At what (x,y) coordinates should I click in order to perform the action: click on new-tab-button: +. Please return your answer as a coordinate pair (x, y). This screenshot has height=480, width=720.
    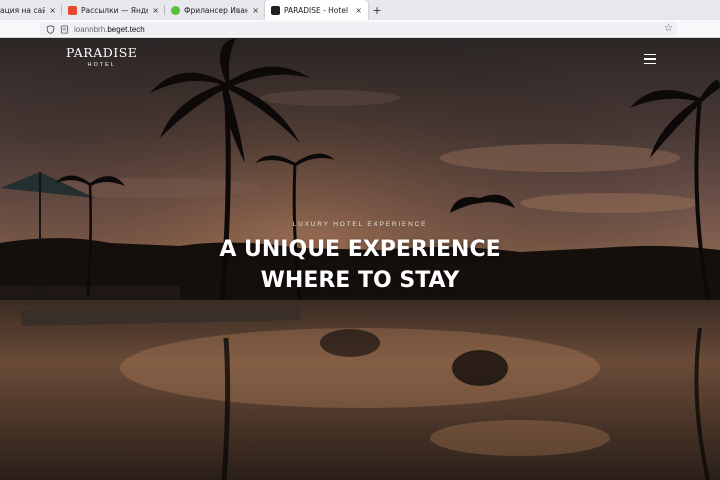
    Looking at the image, I should click on (377, 10).